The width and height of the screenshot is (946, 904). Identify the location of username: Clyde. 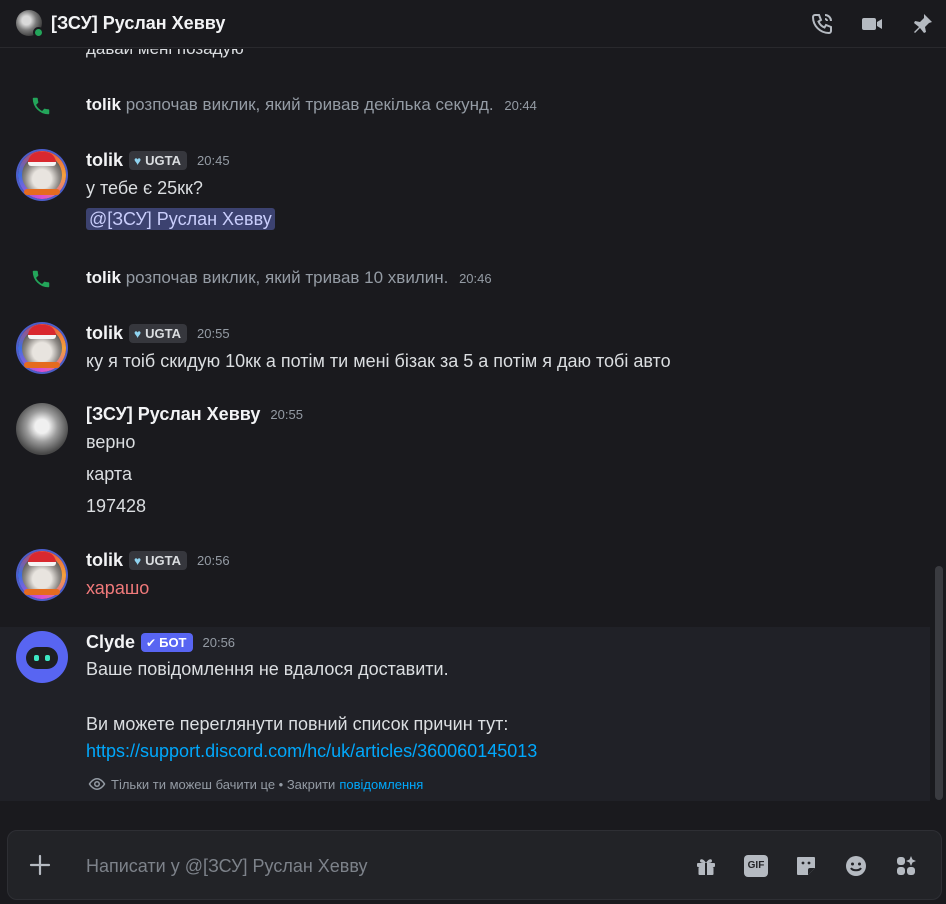
(110, 642).